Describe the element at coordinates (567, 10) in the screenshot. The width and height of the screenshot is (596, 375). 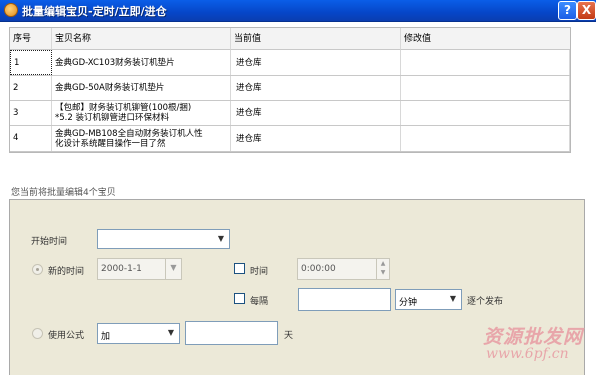
I see `help-button: ?` at that location.